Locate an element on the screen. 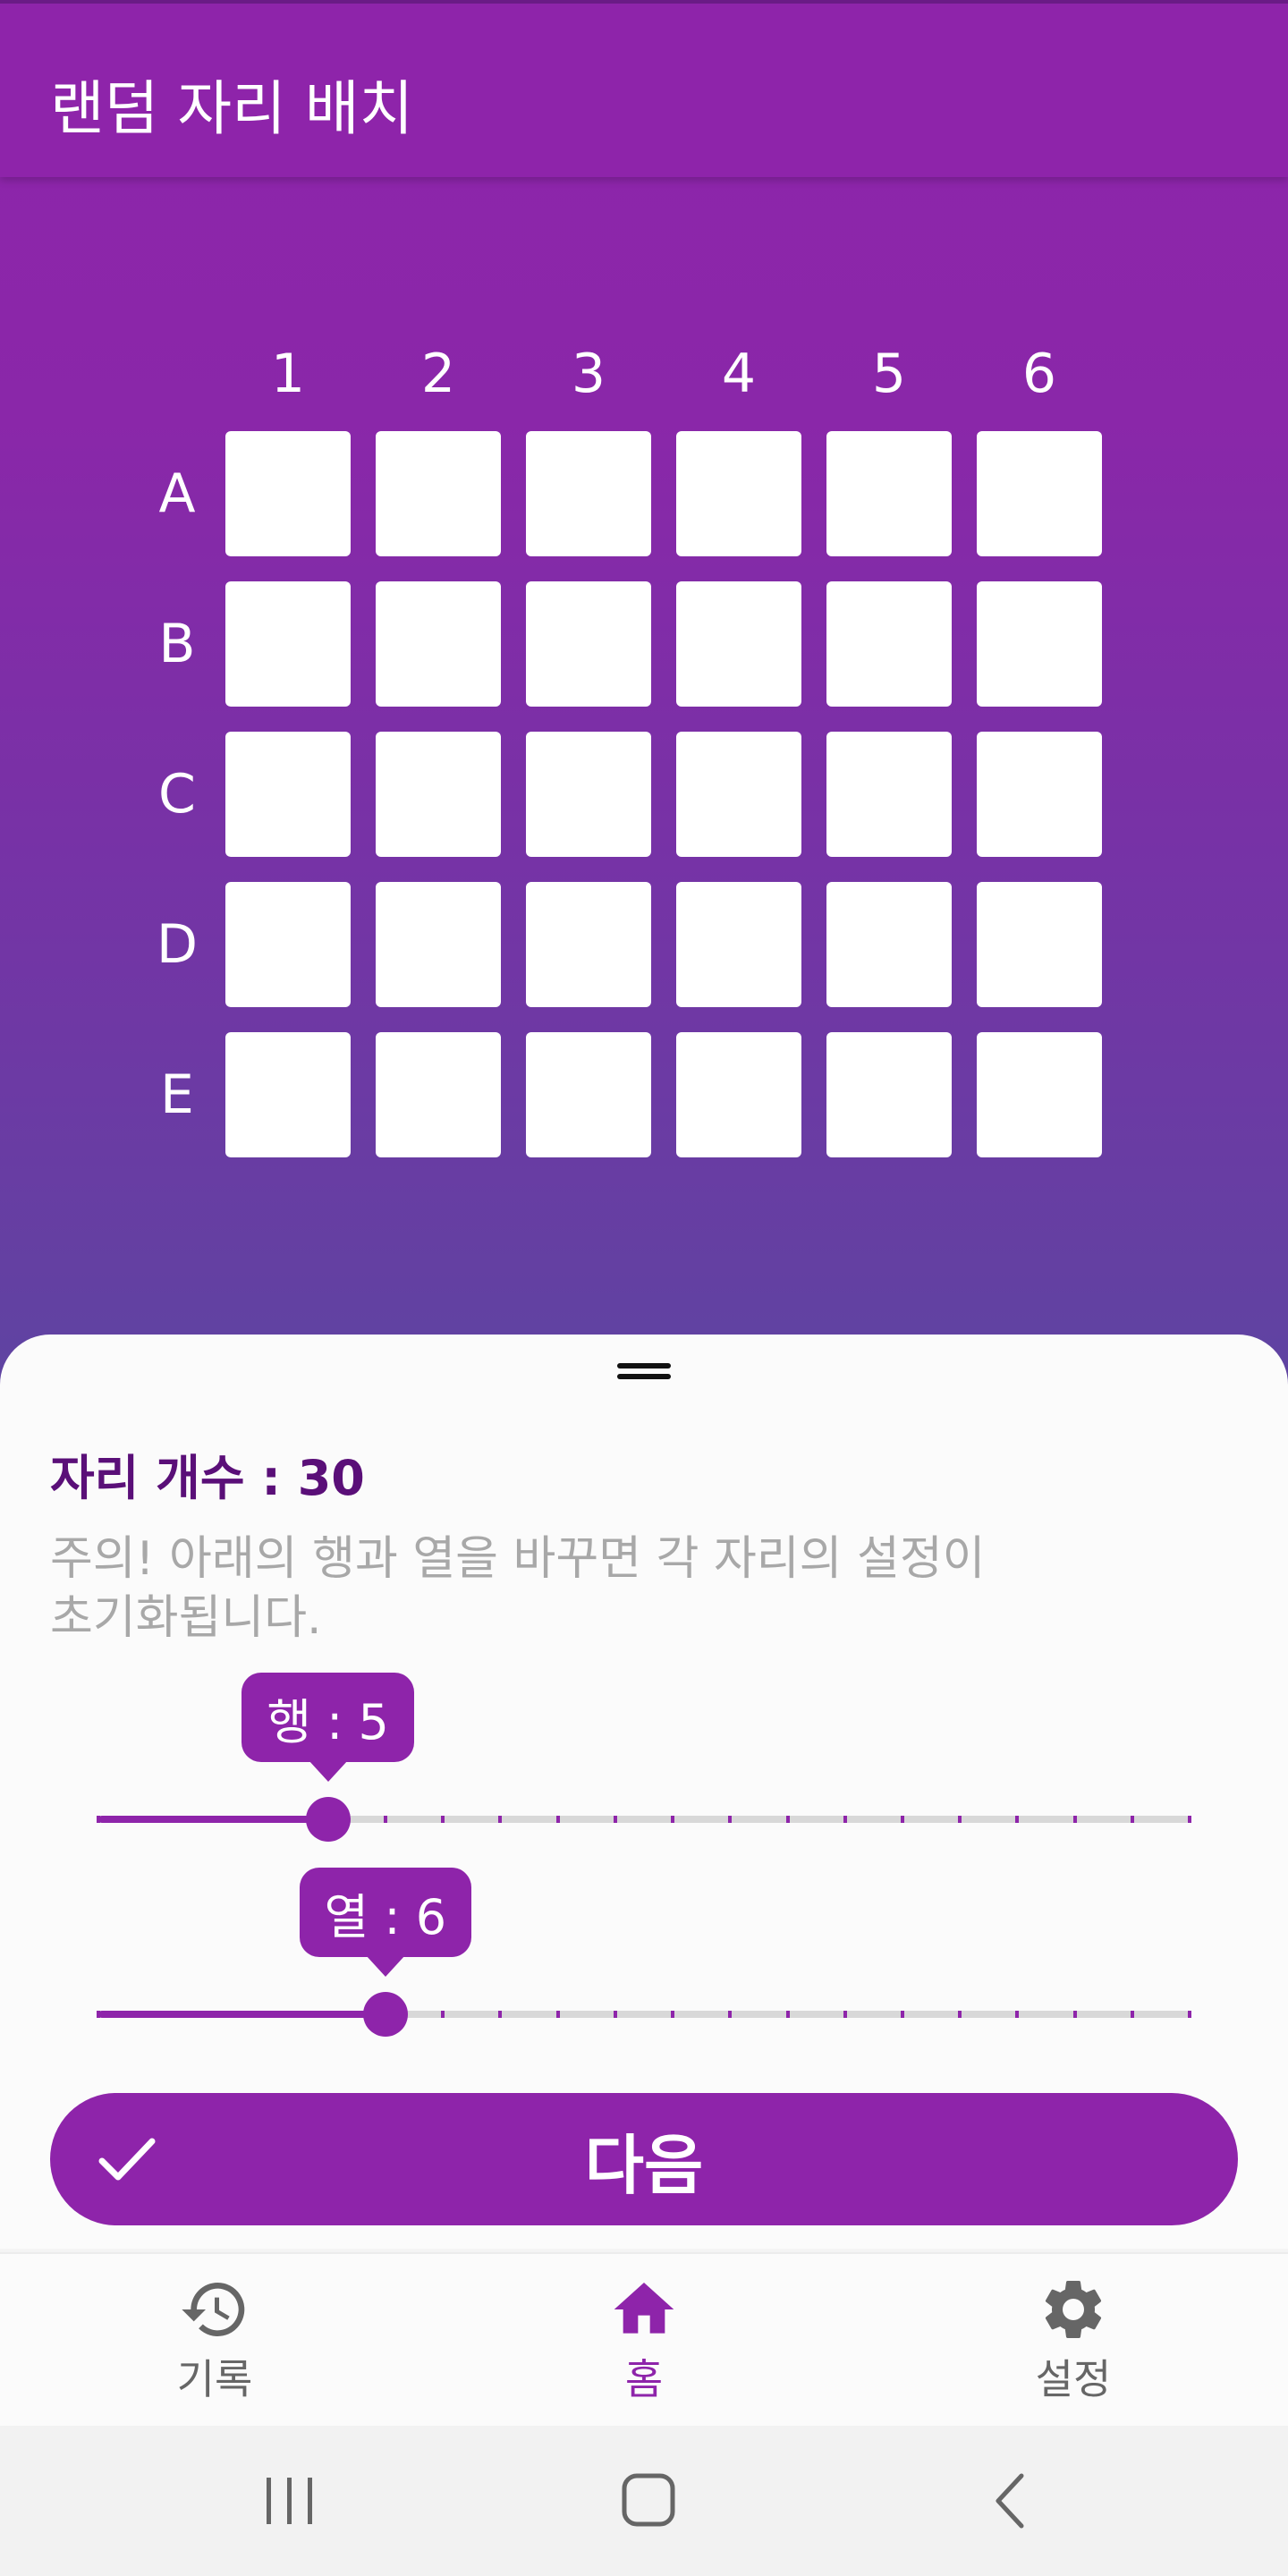  seat-C6 is located at coordinates (1039, 794).